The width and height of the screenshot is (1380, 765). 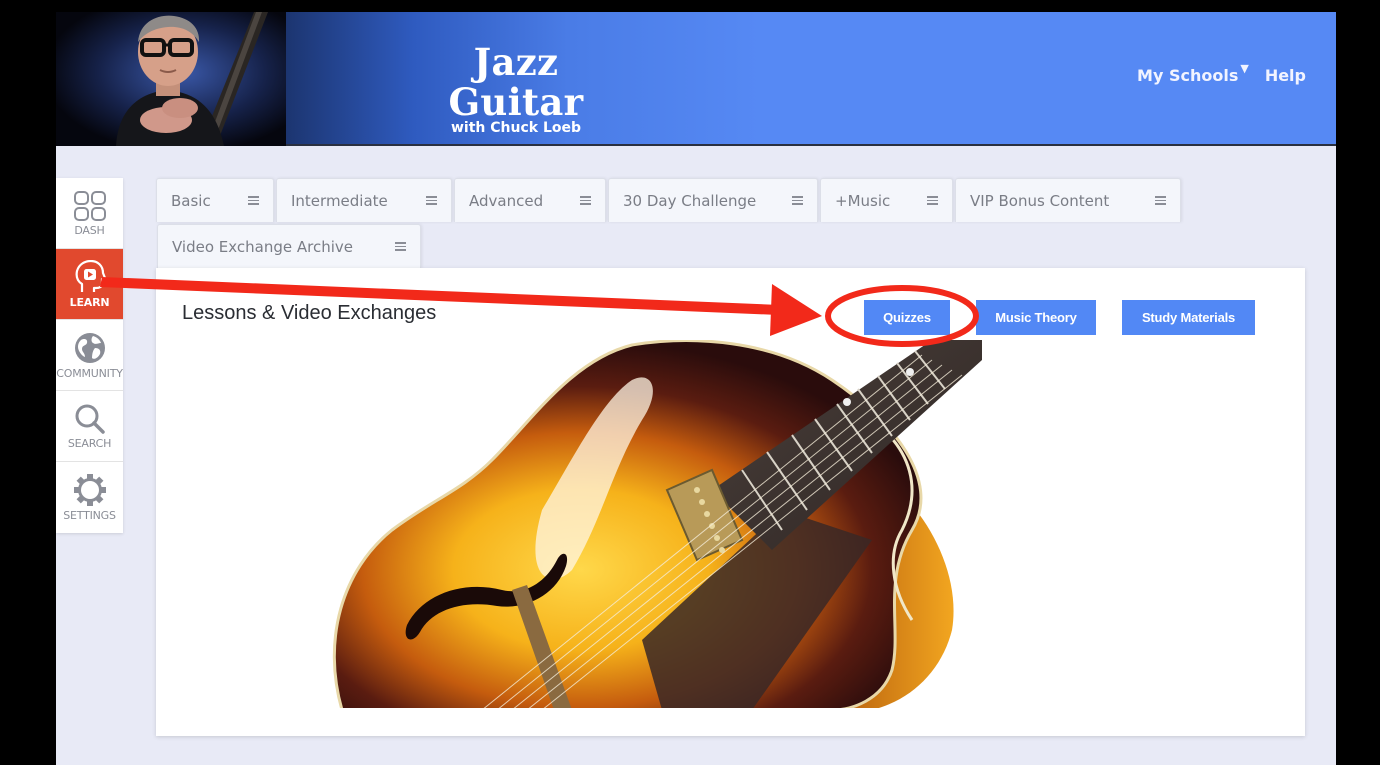 I want to click on sidebar-label: COMMUNITY, so click(x=89, y=373).